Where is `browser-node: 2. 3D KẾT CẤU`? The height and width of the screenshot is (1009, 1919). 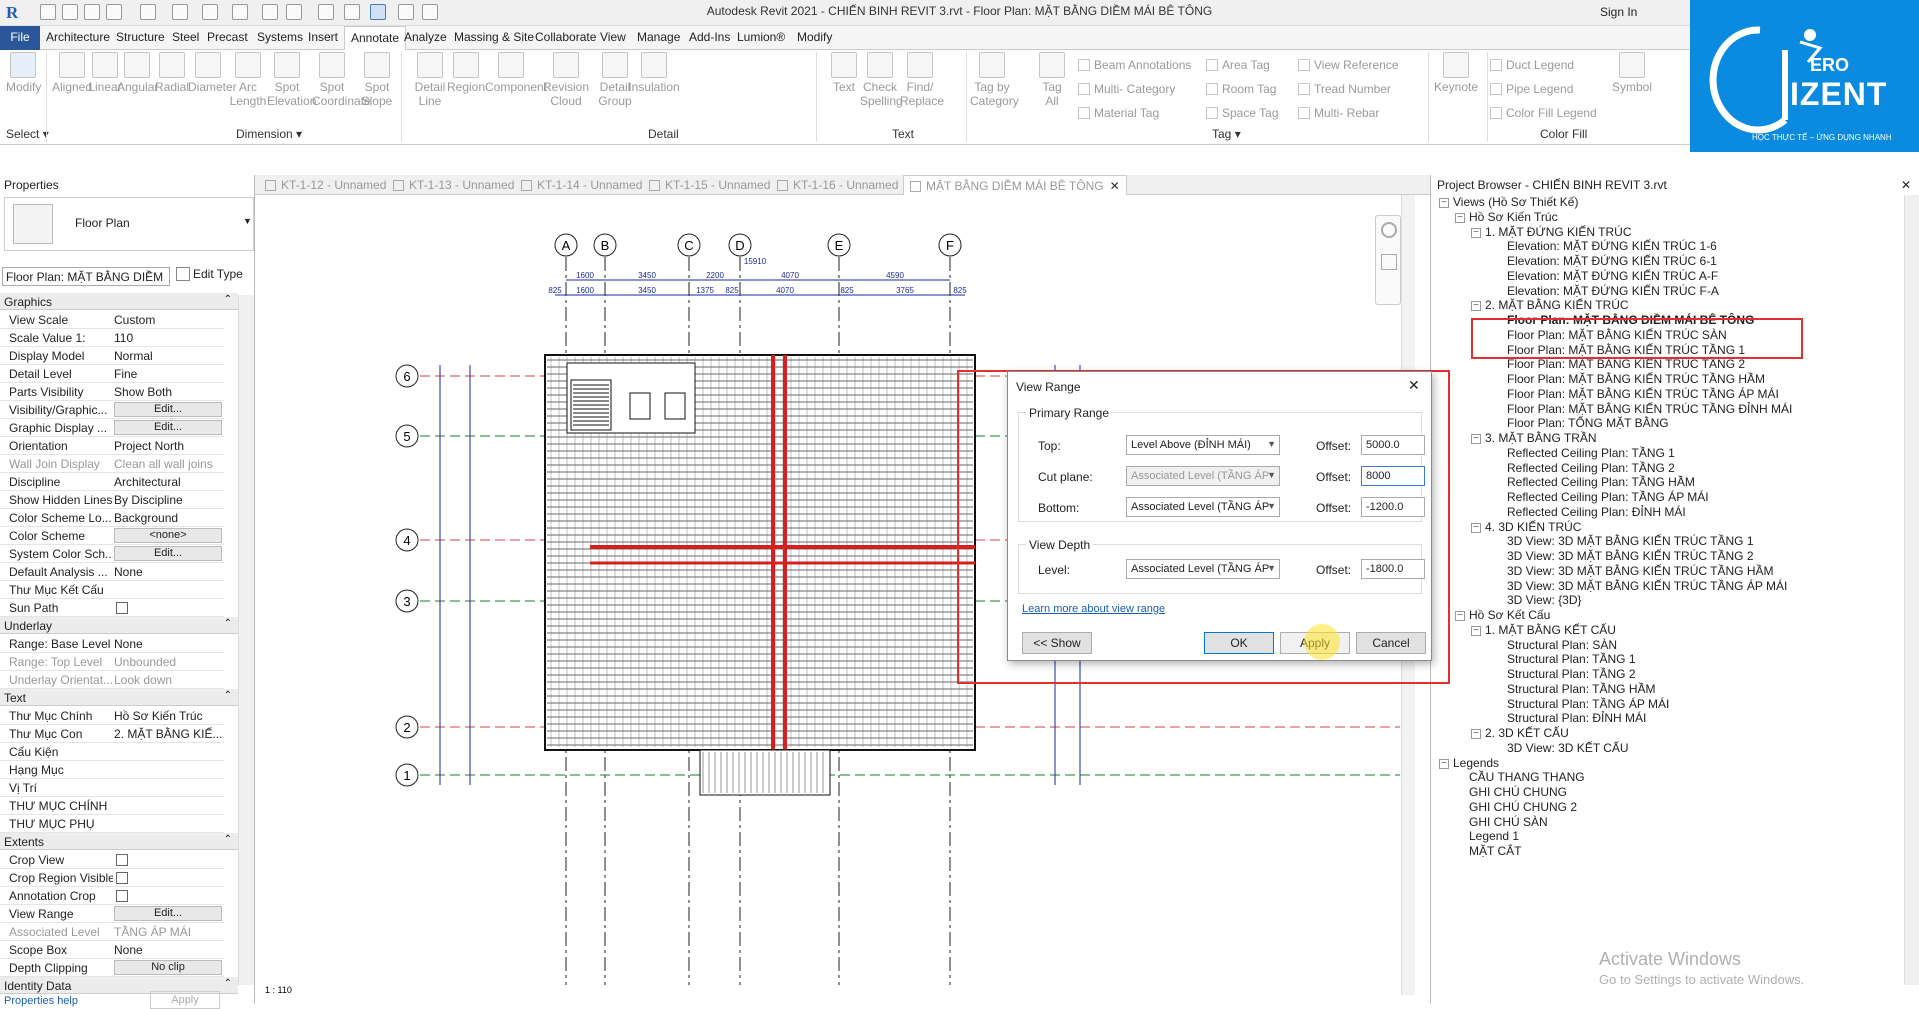 browser-node: 2. 3D KẾT CẤU is located at coordinates (1527, 733).